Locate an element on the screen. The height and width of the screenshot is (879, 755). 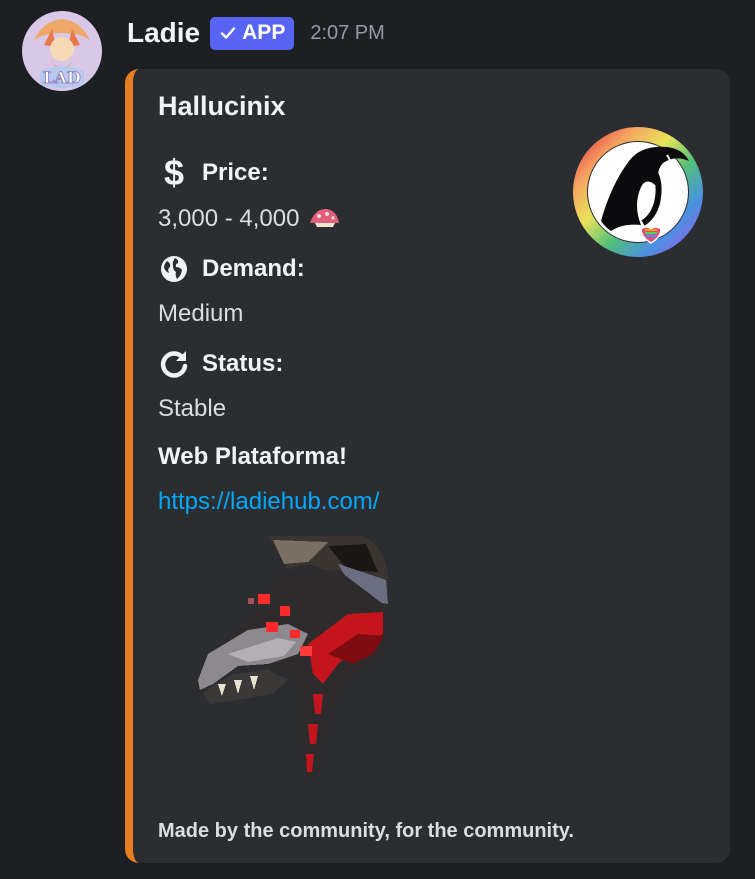
app-badge: APP is located at coordinates (252, 33).